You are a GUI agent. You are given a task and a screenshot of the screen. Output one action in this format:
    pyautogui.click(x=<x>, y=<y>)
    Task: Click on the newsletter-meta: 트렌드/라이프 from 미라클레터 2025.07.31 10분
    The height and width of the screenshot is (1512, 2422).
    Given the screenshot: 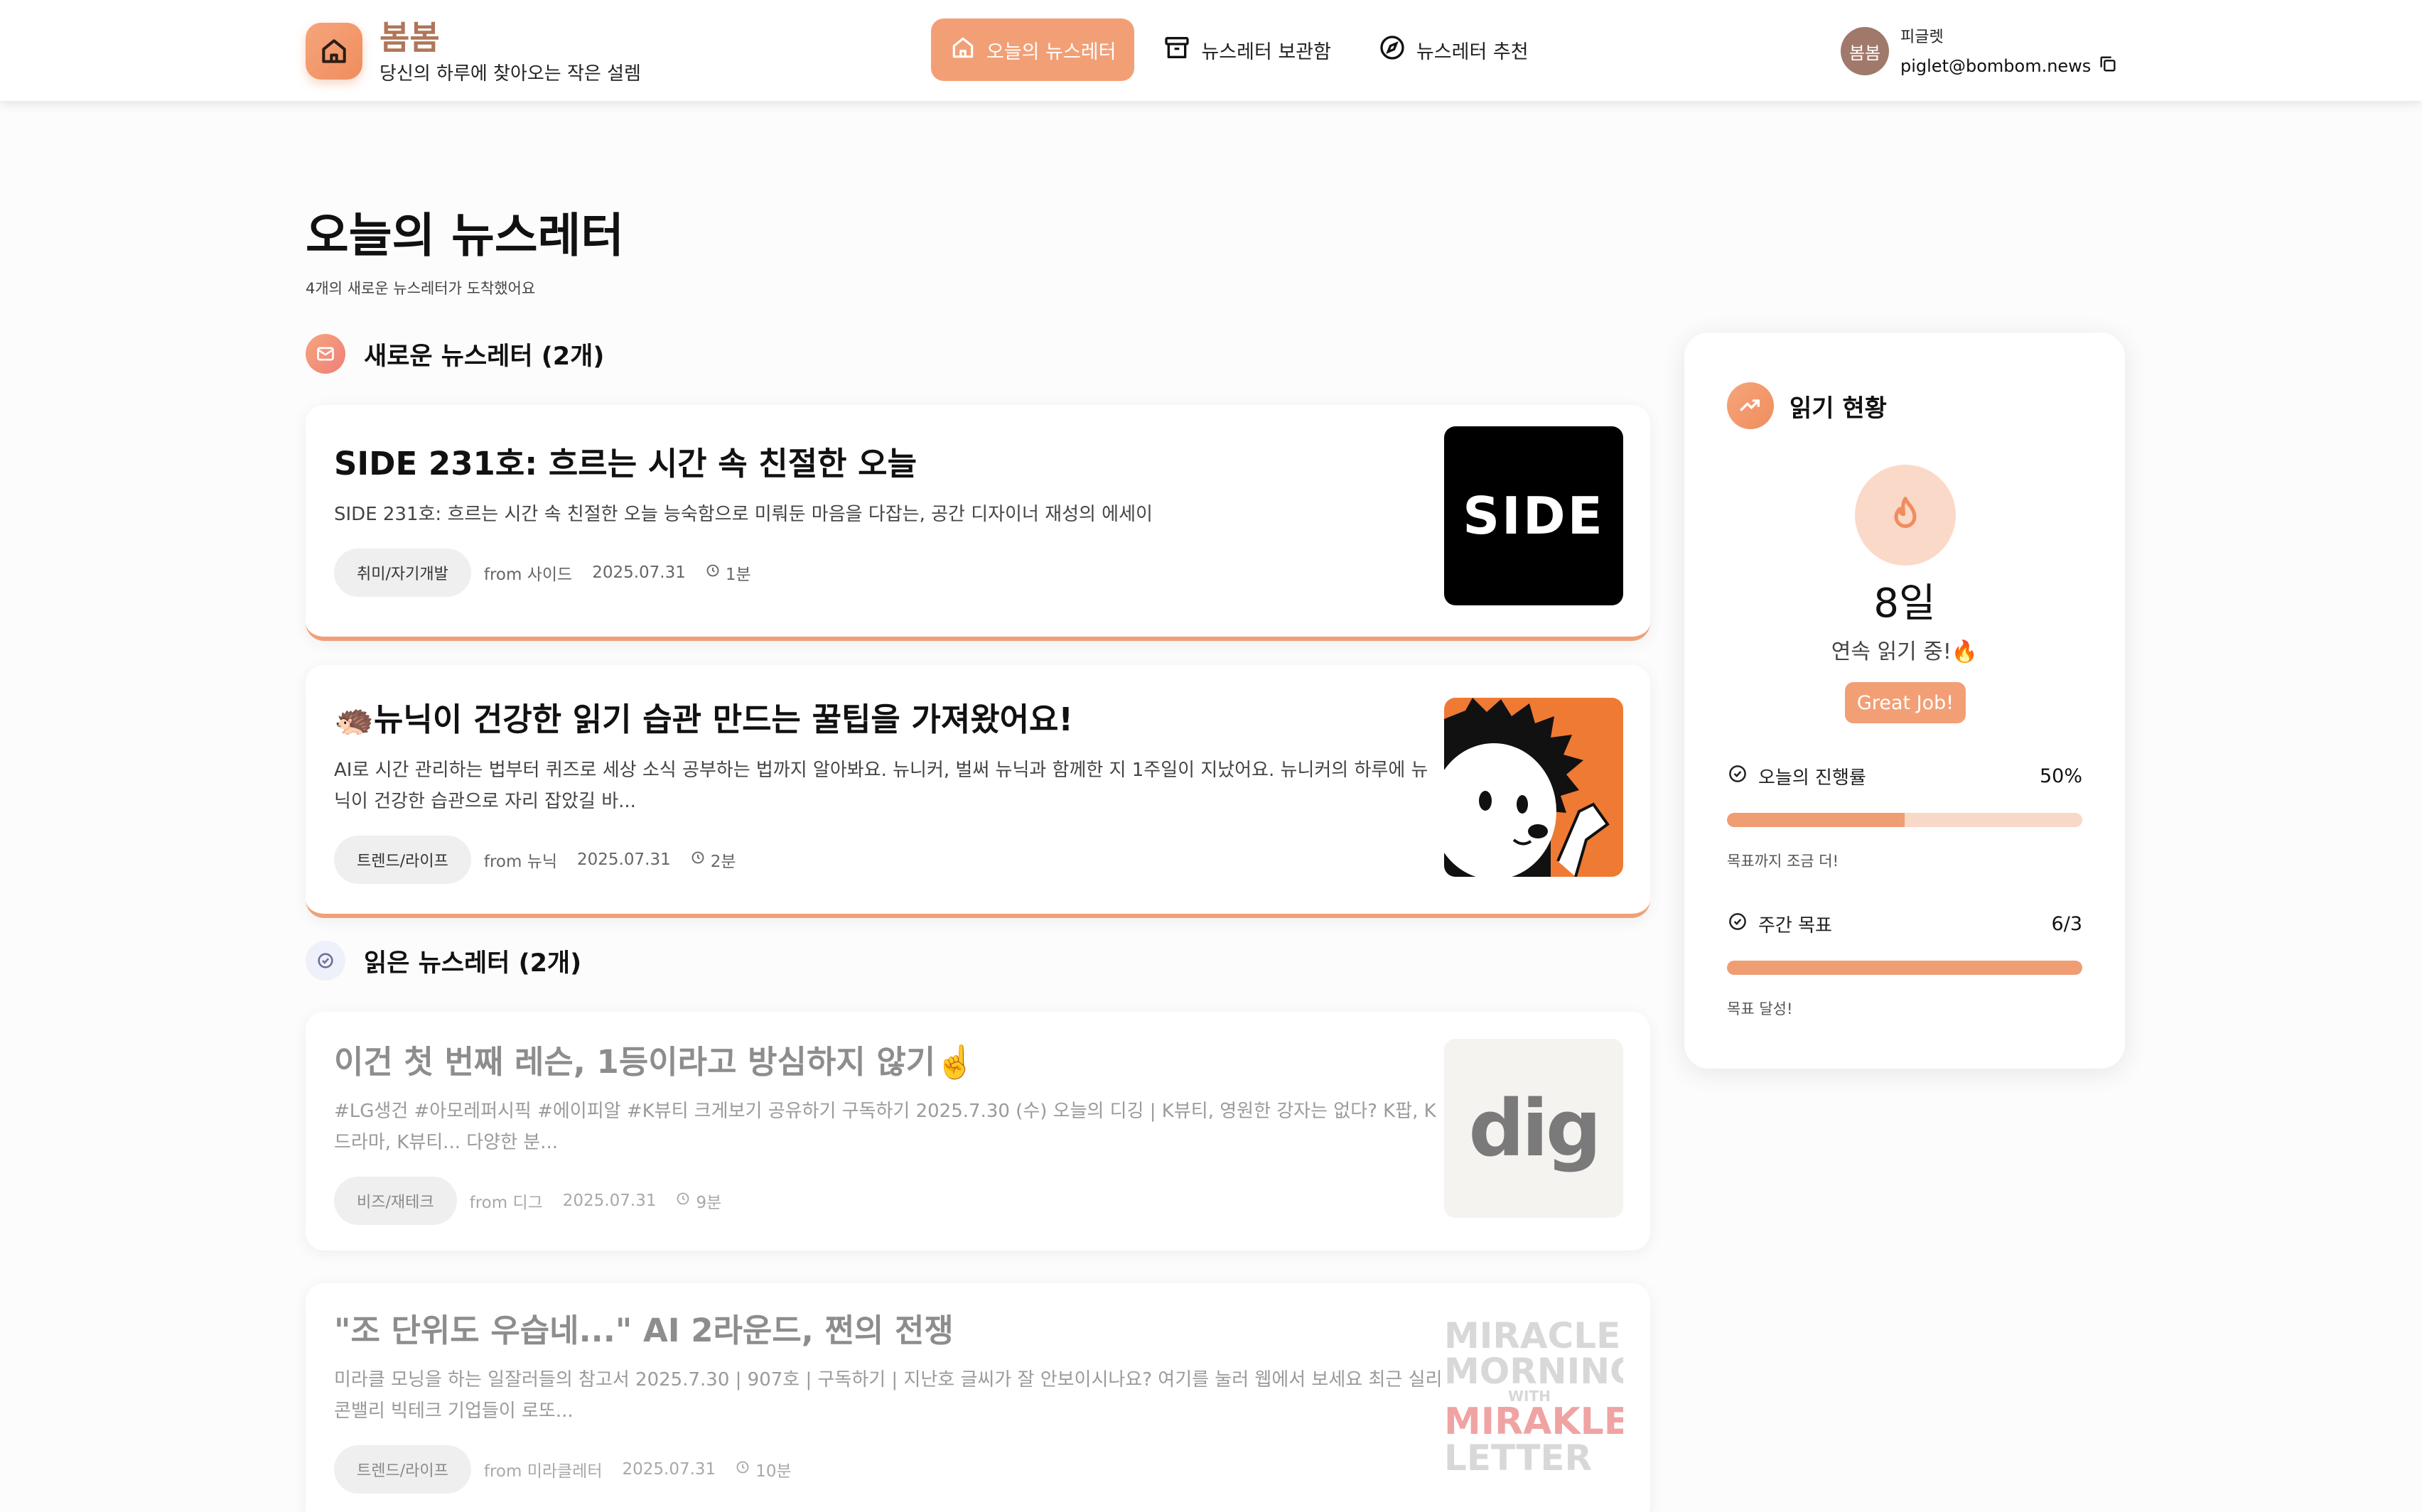 What is the action you would take?
    pyautogui.click(x=563, y=1469)
    